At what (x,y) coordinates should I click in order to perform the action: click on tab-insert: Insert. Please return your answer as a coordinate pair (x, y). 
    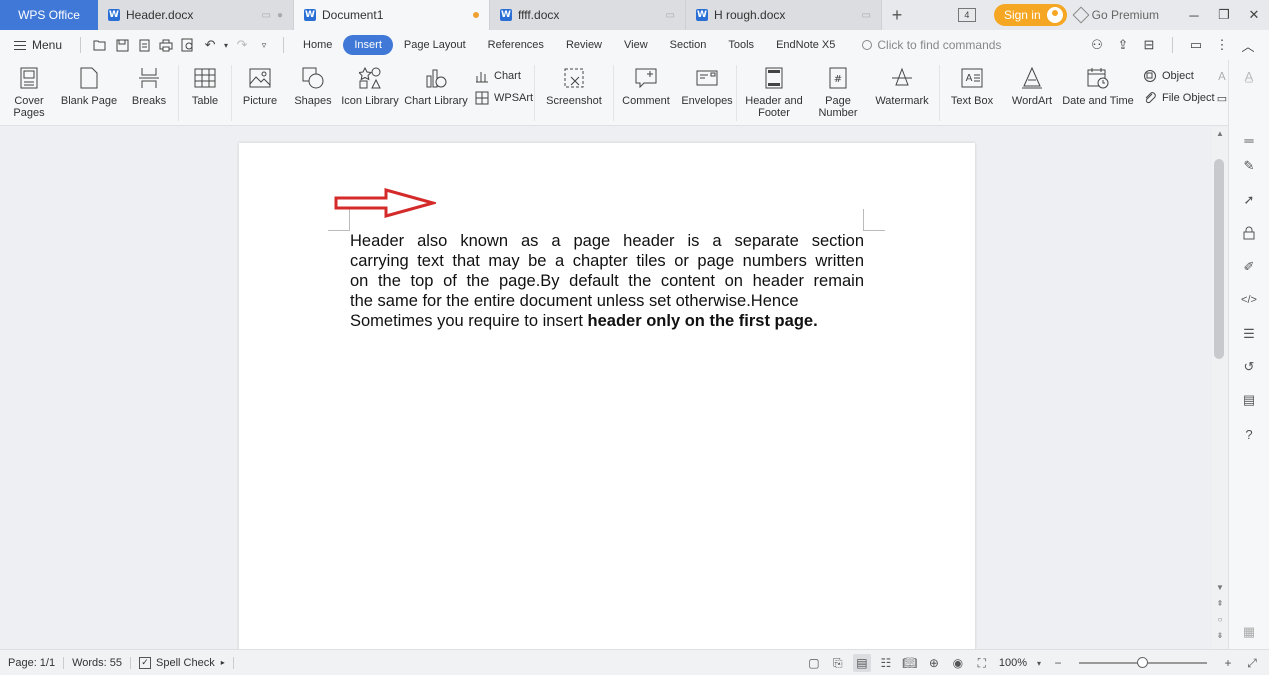
    Looking at the image, I should click on (368, 45).